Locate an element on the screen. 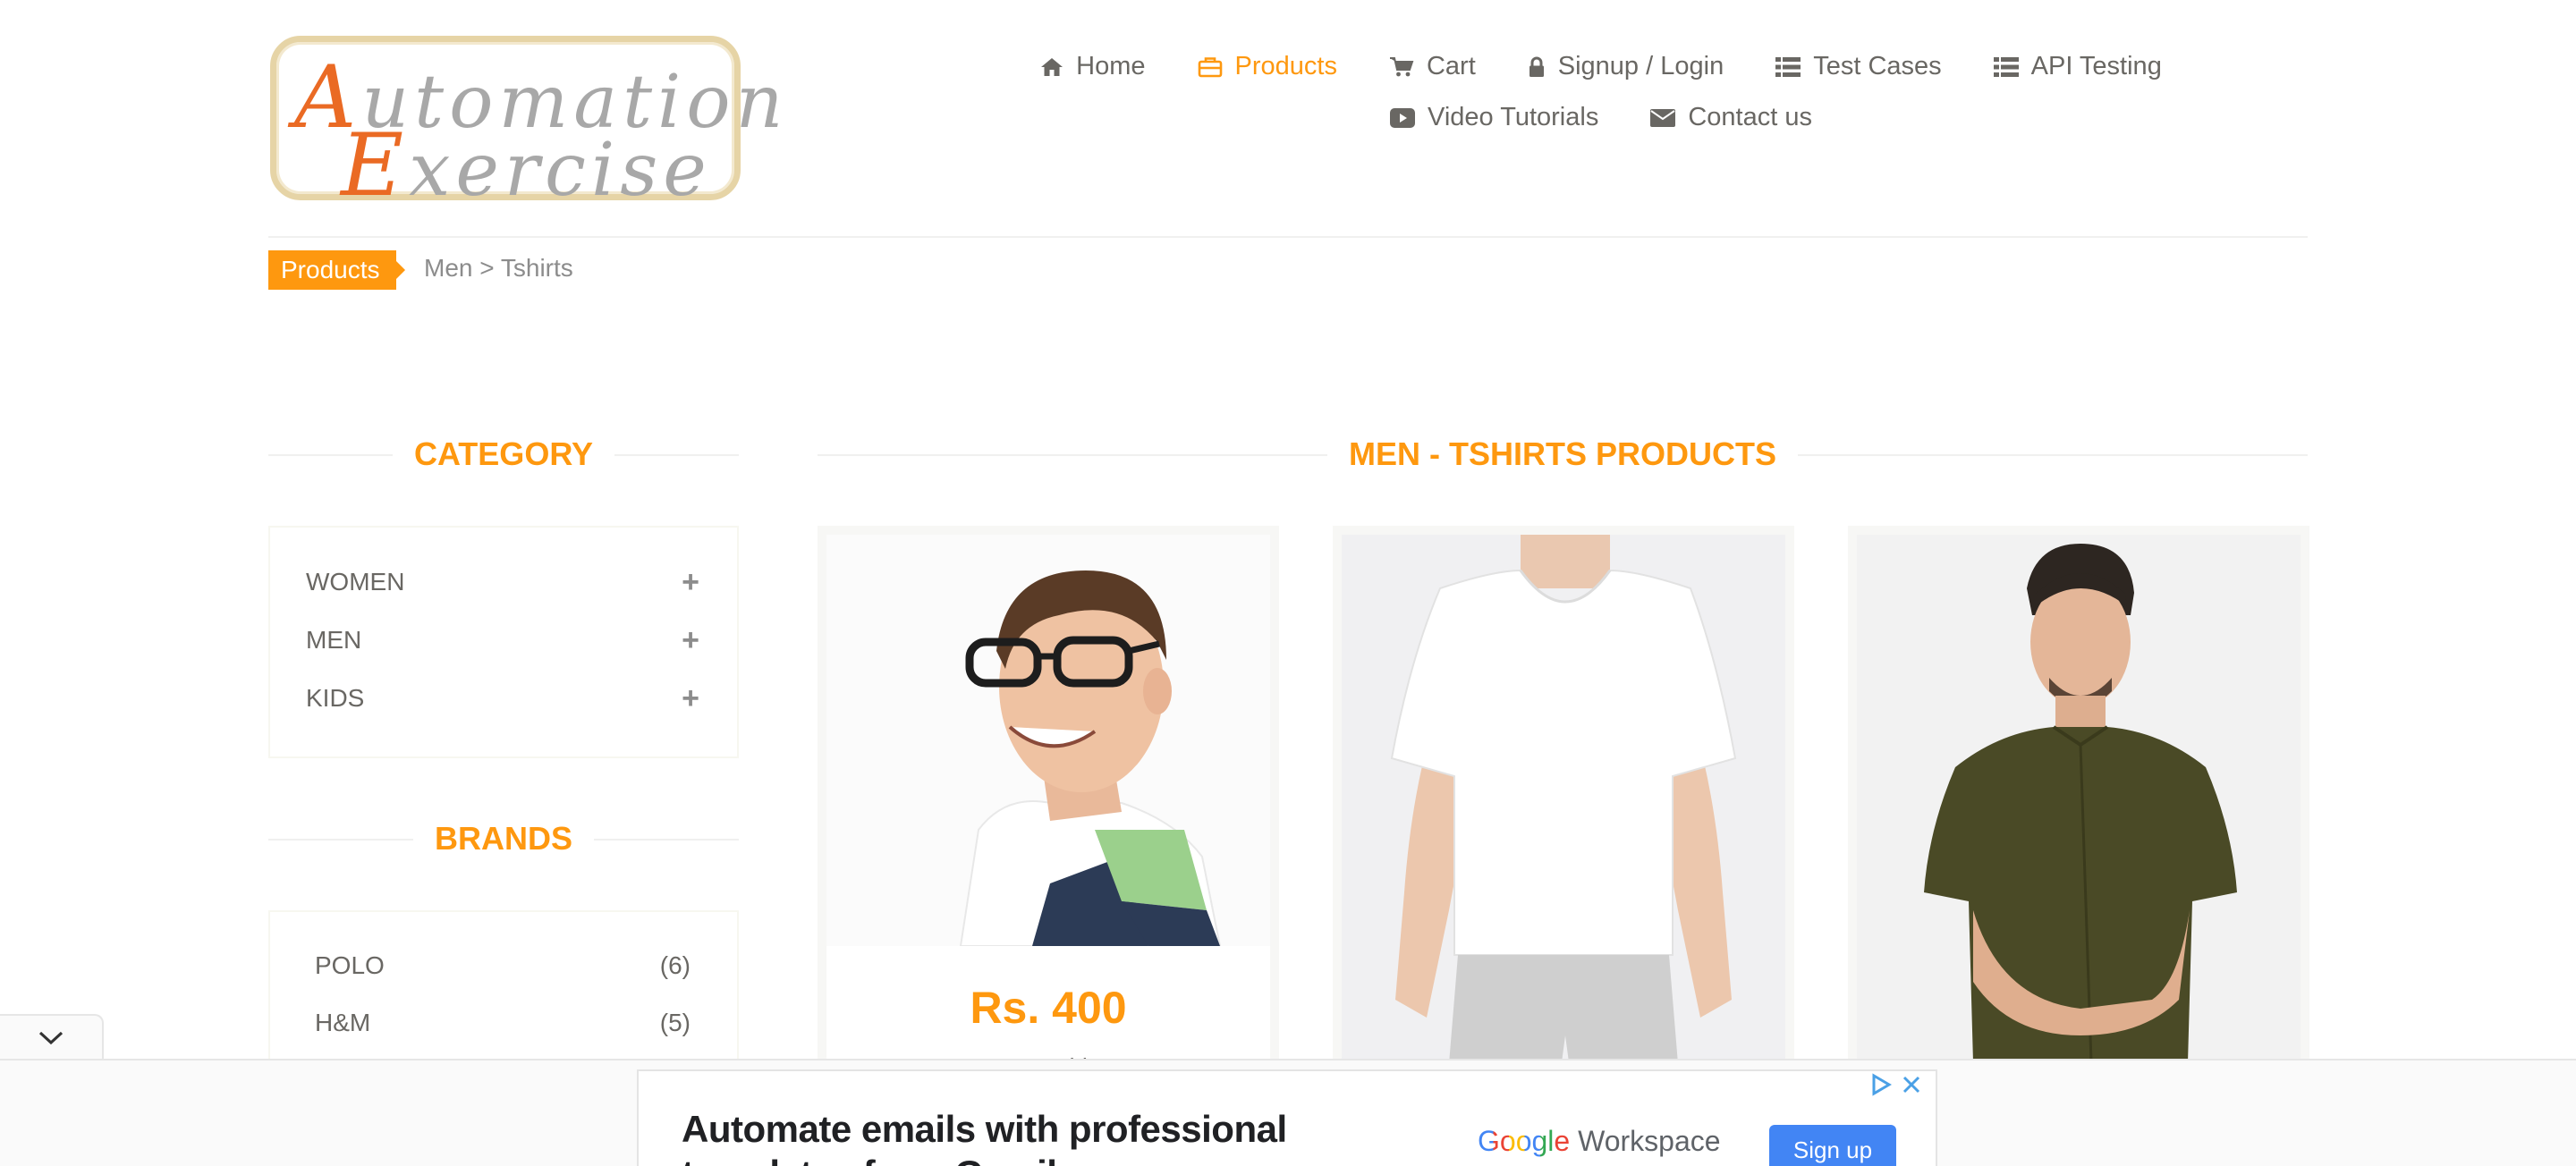 This screenshot has width=2576, height=1166. products-heading: MEN - TSHIRTS PRODUCTS is located at coordinates (1563, 454).